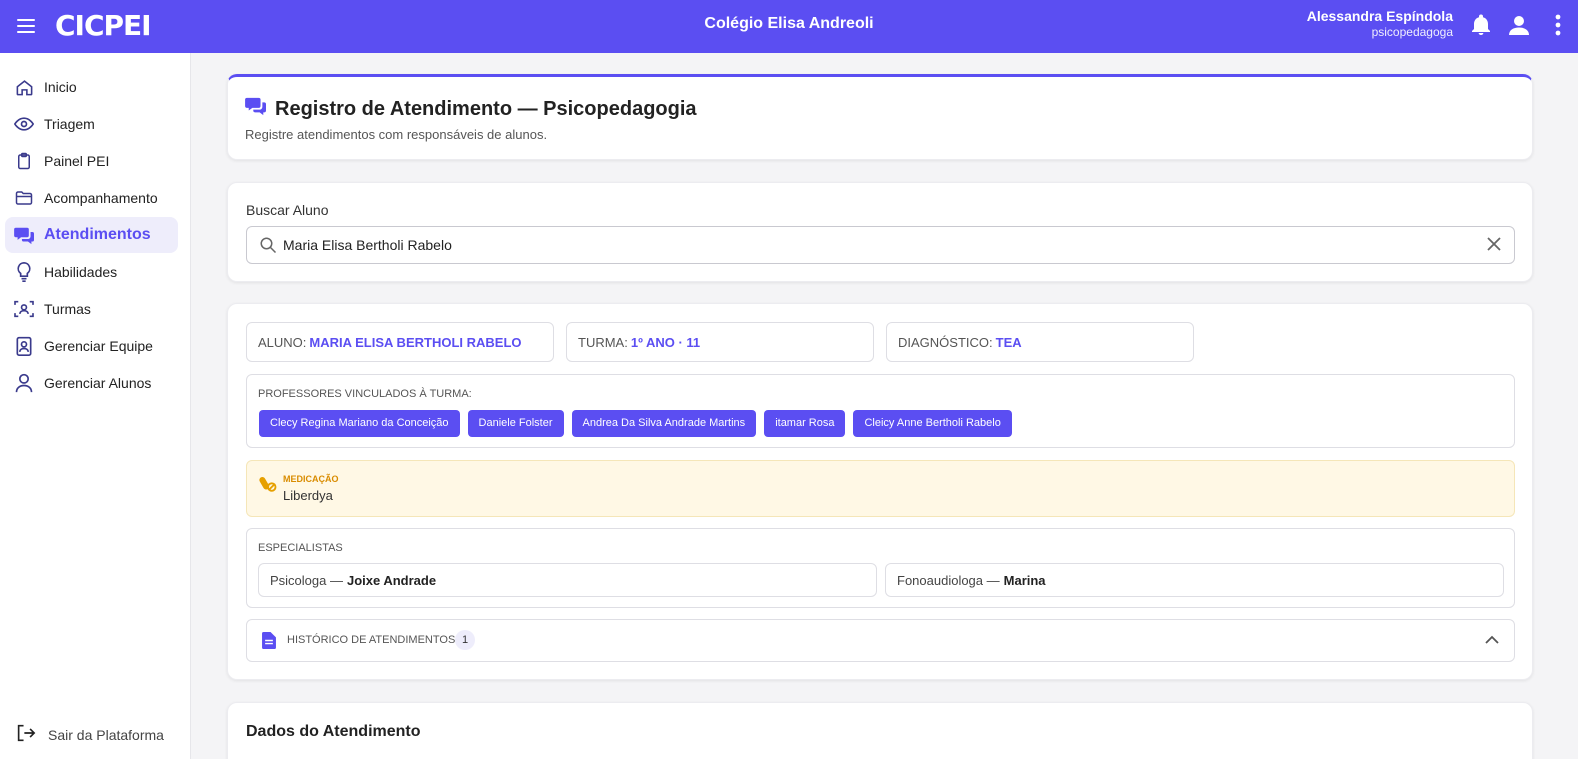 This screenshot has height=759, width=1578. What do you see at coordinates (24, 198) in the screenshot?
I see `folder-icon` at bounding box center [24, 198].